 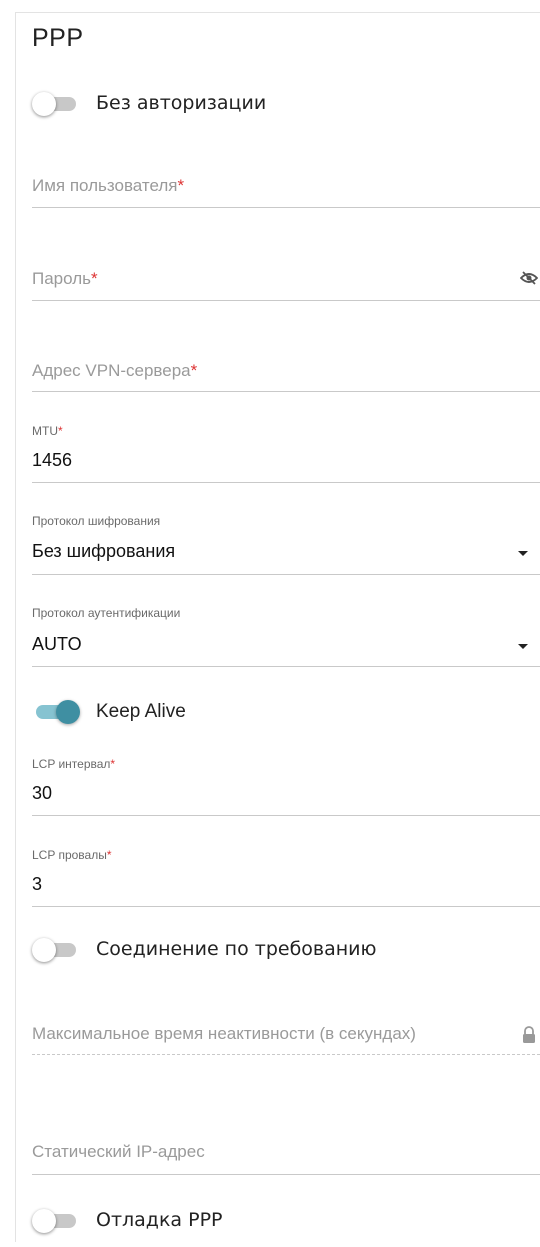 What do you see at coordinates (286, 787) in the screenshot?
I see `lcp-interval-field: LCP интервал* 30` at bounding box center [286, 787].